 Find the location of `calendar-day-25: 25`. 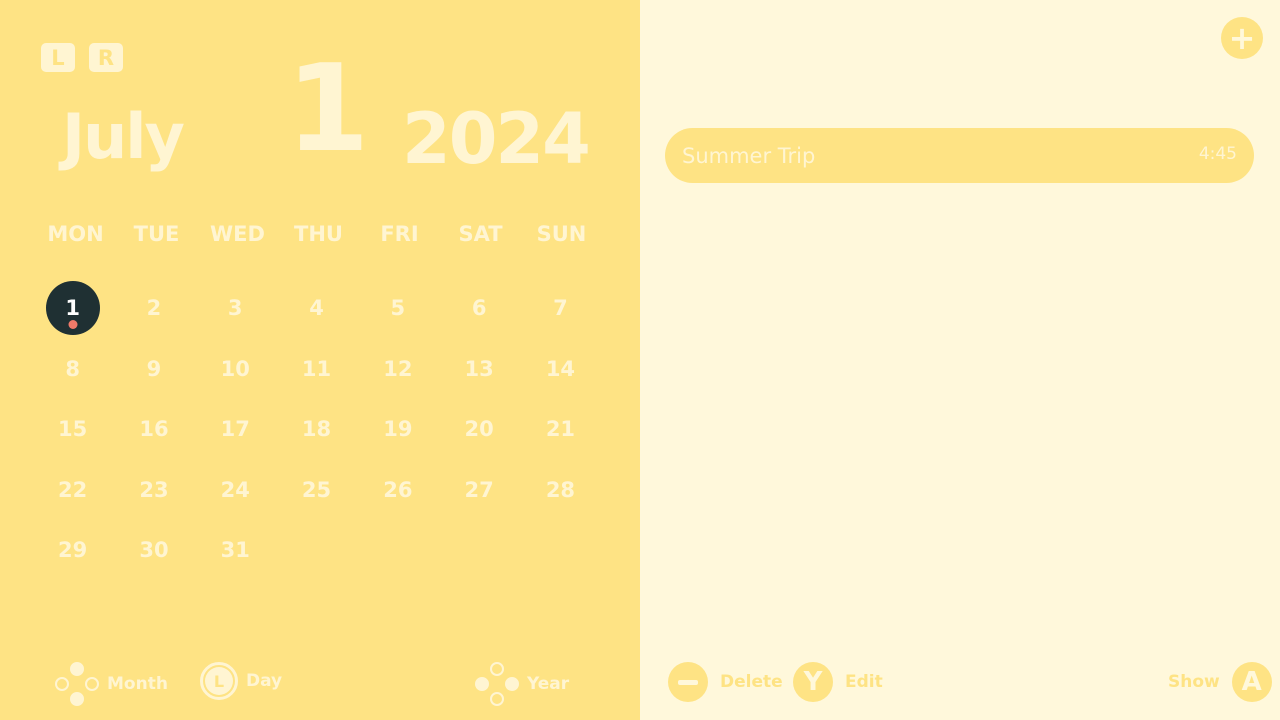

calendar-day-25: 25 is located at coordinates (316, 490).